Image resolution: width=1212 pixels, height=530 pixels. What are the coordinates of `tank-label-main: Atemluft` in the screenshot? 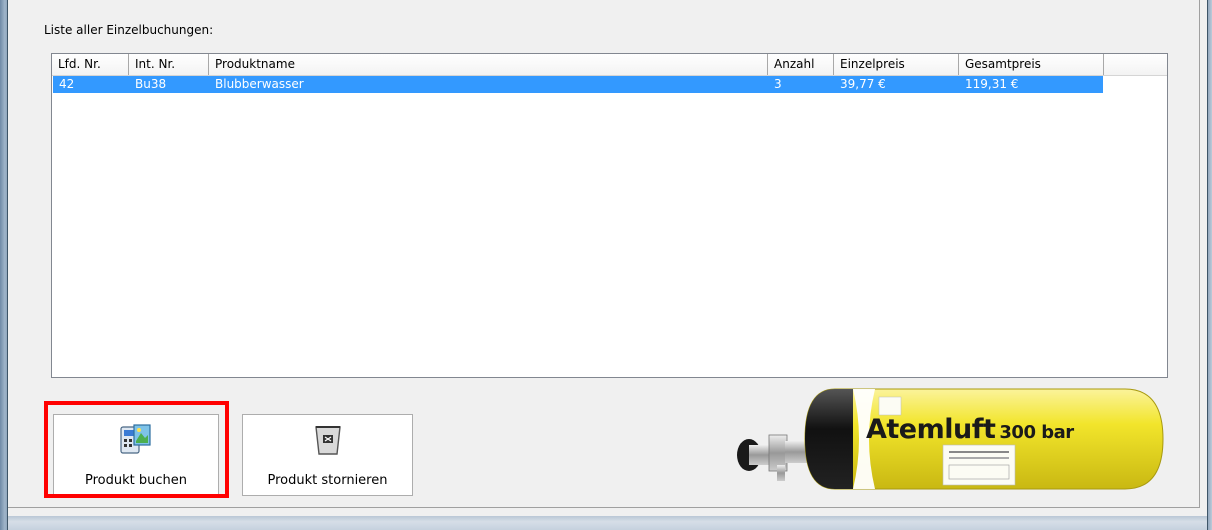 It's located at (931, 429).